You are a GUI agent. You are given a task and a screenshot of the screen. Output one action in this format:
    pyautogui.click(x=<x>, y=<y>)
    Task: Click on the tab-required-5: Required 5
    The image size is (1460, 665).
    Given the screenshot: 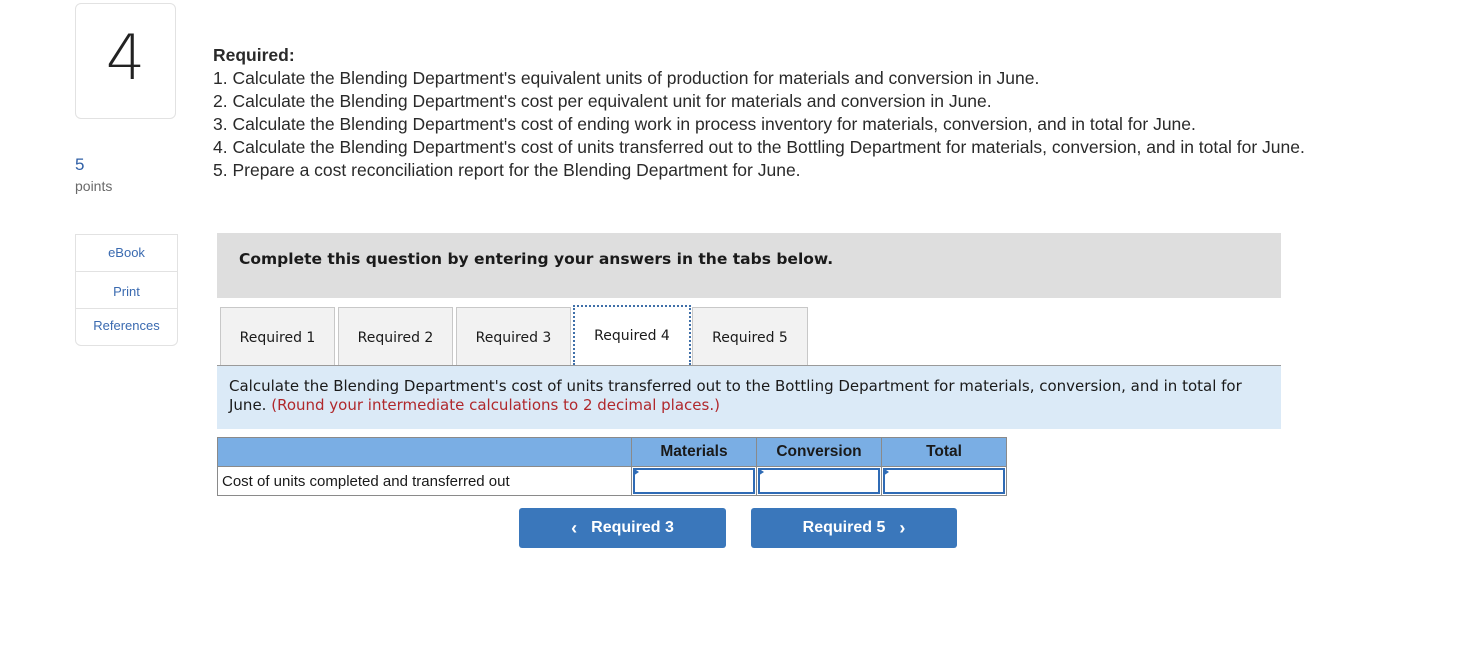 What is the action you would take?
    pyautogui.click(x=750, y=336)
    